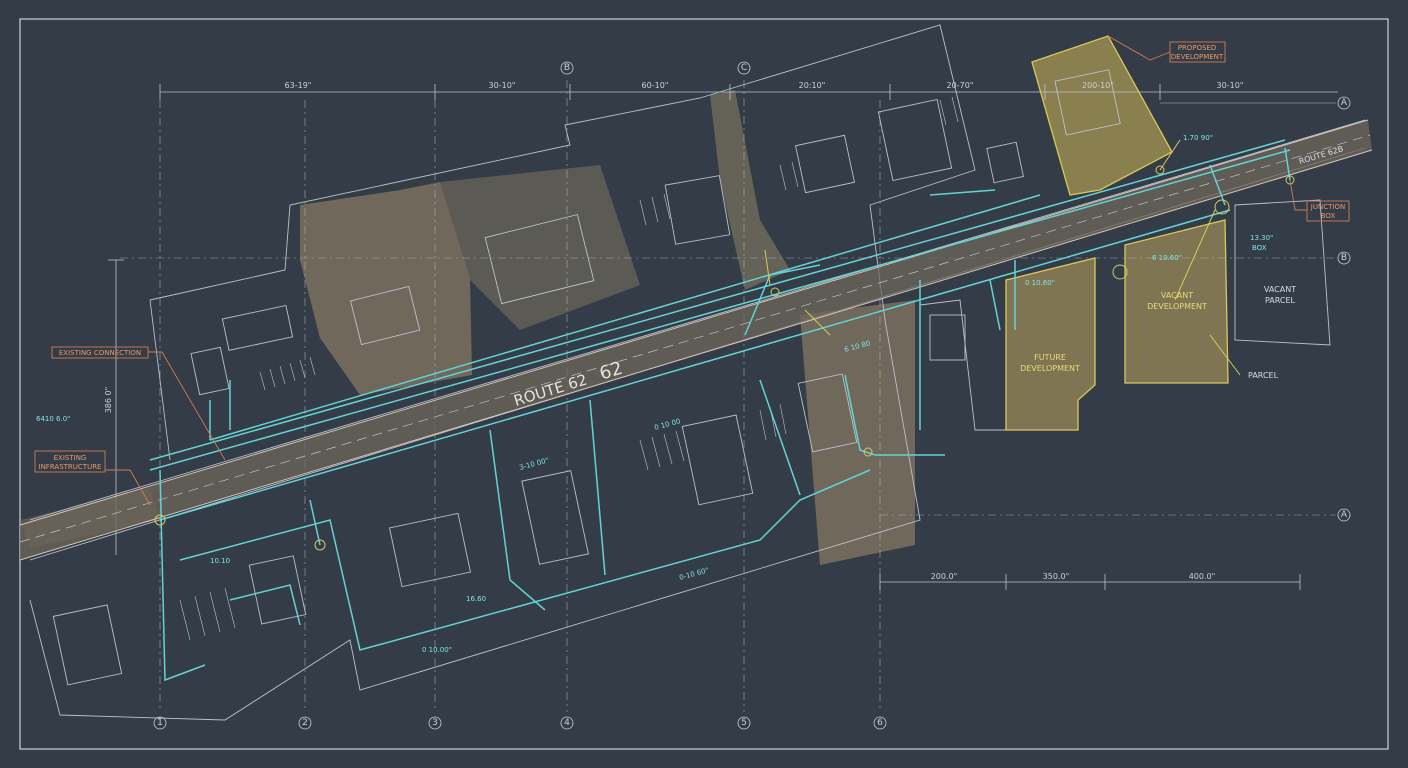 The image size is (1408, 768). What do you see at coordinates (944, 576) in the screenshot?
I see `dim-bottom-1: 200.0"` at bounding box center [944, 576].